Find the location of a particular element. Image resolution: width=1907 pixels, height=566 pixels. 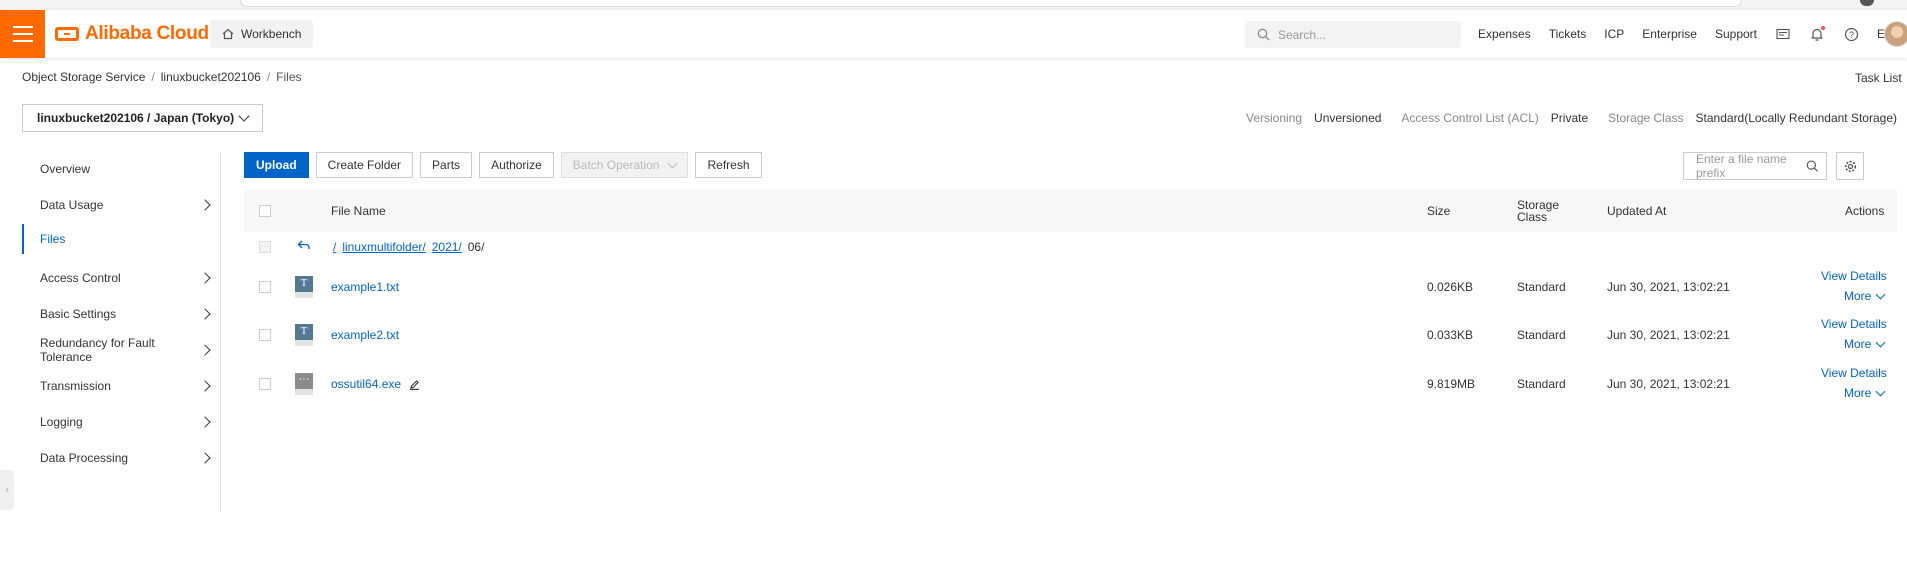

file-size: 9.819MB is located at coordinates (1451, 384).